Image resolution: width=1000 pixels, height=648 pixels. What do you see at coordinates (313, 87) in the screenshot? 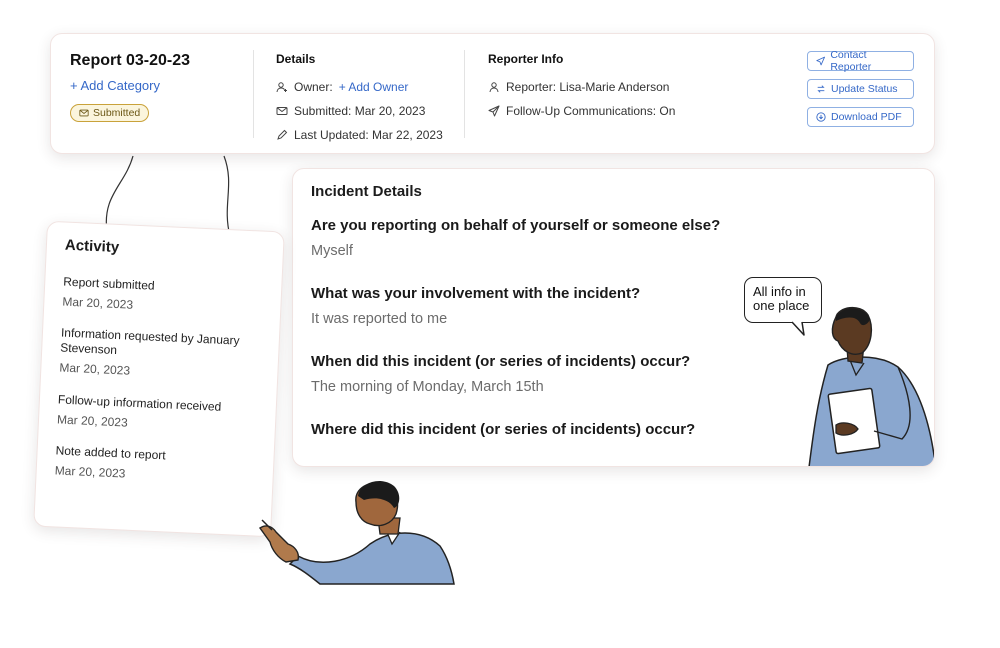
I see `owner-label: Owner:` at bounding box center [313, 87].